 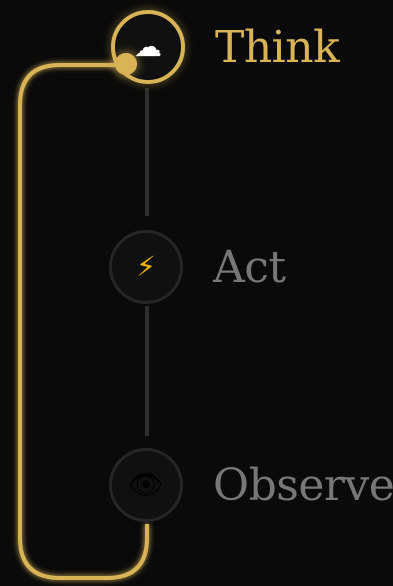 What do you see at coordinates (126, 64) in the screenshot?
I see `progress-dot` at bounding box center [126, 64].